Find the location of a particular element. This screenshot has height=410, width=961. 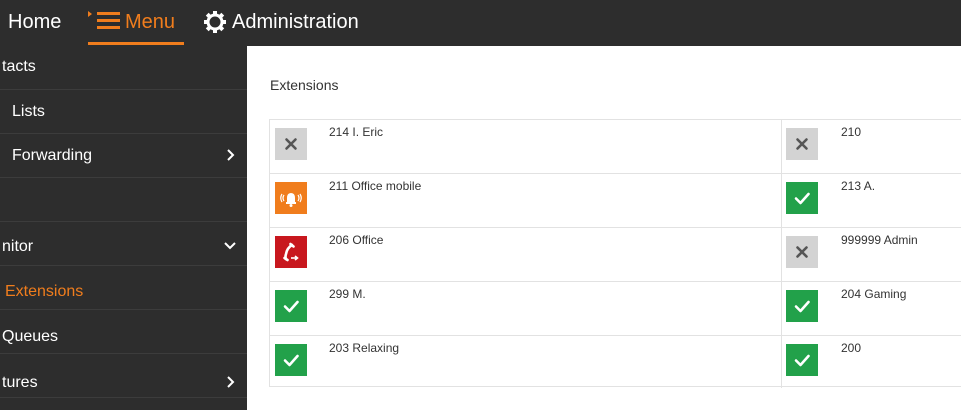

sidebar-item-label: tacts is located at coordinates (19, 66).